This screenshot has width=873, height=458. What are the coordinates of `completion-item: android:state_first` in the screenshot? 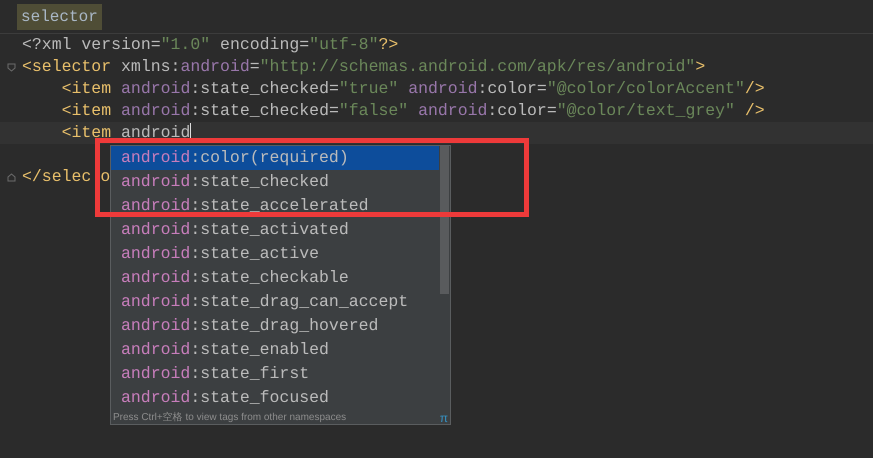 It's located at (275, 374).